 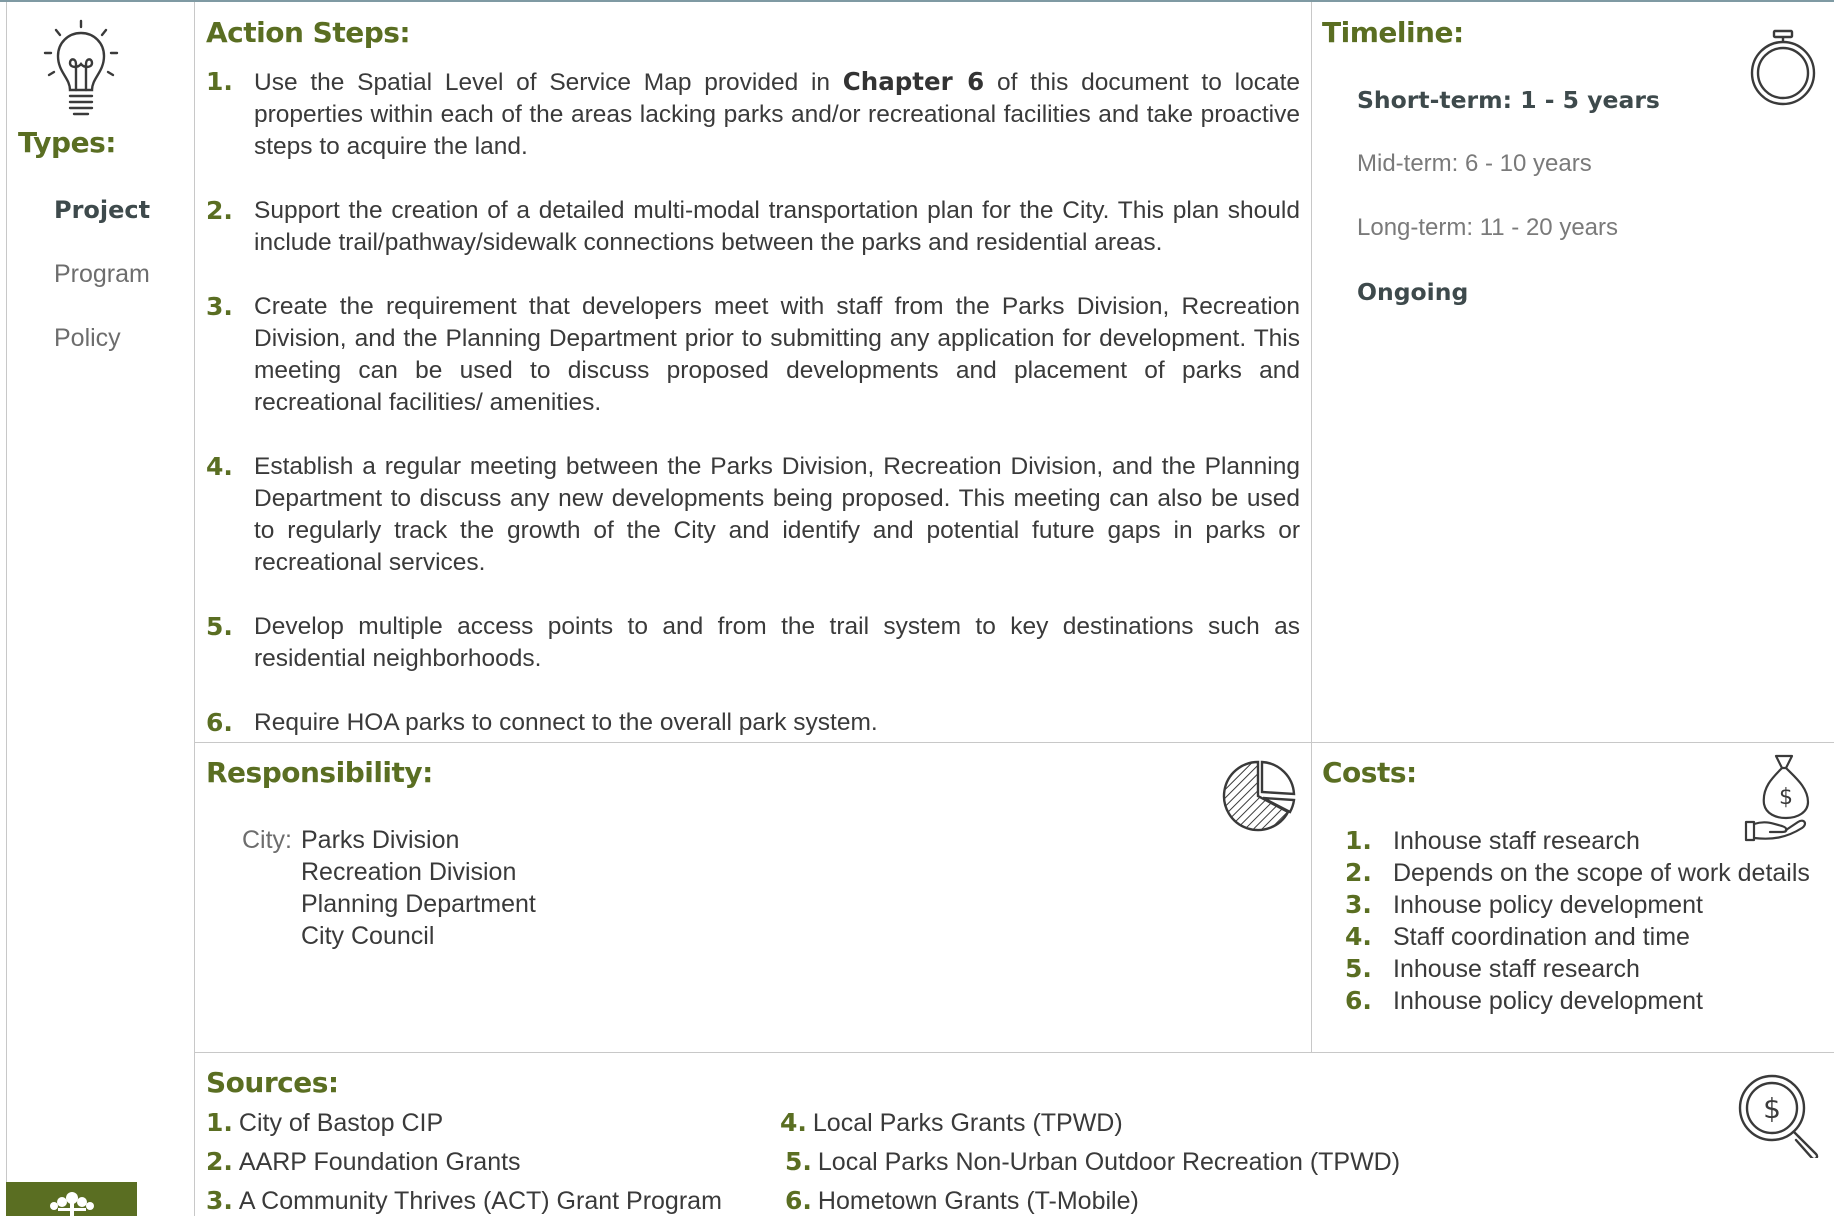 What do you see at coordinates (72, 1204) in the screenshot?
I see `tree-logo-icon` at bounding box center [72, 1204].